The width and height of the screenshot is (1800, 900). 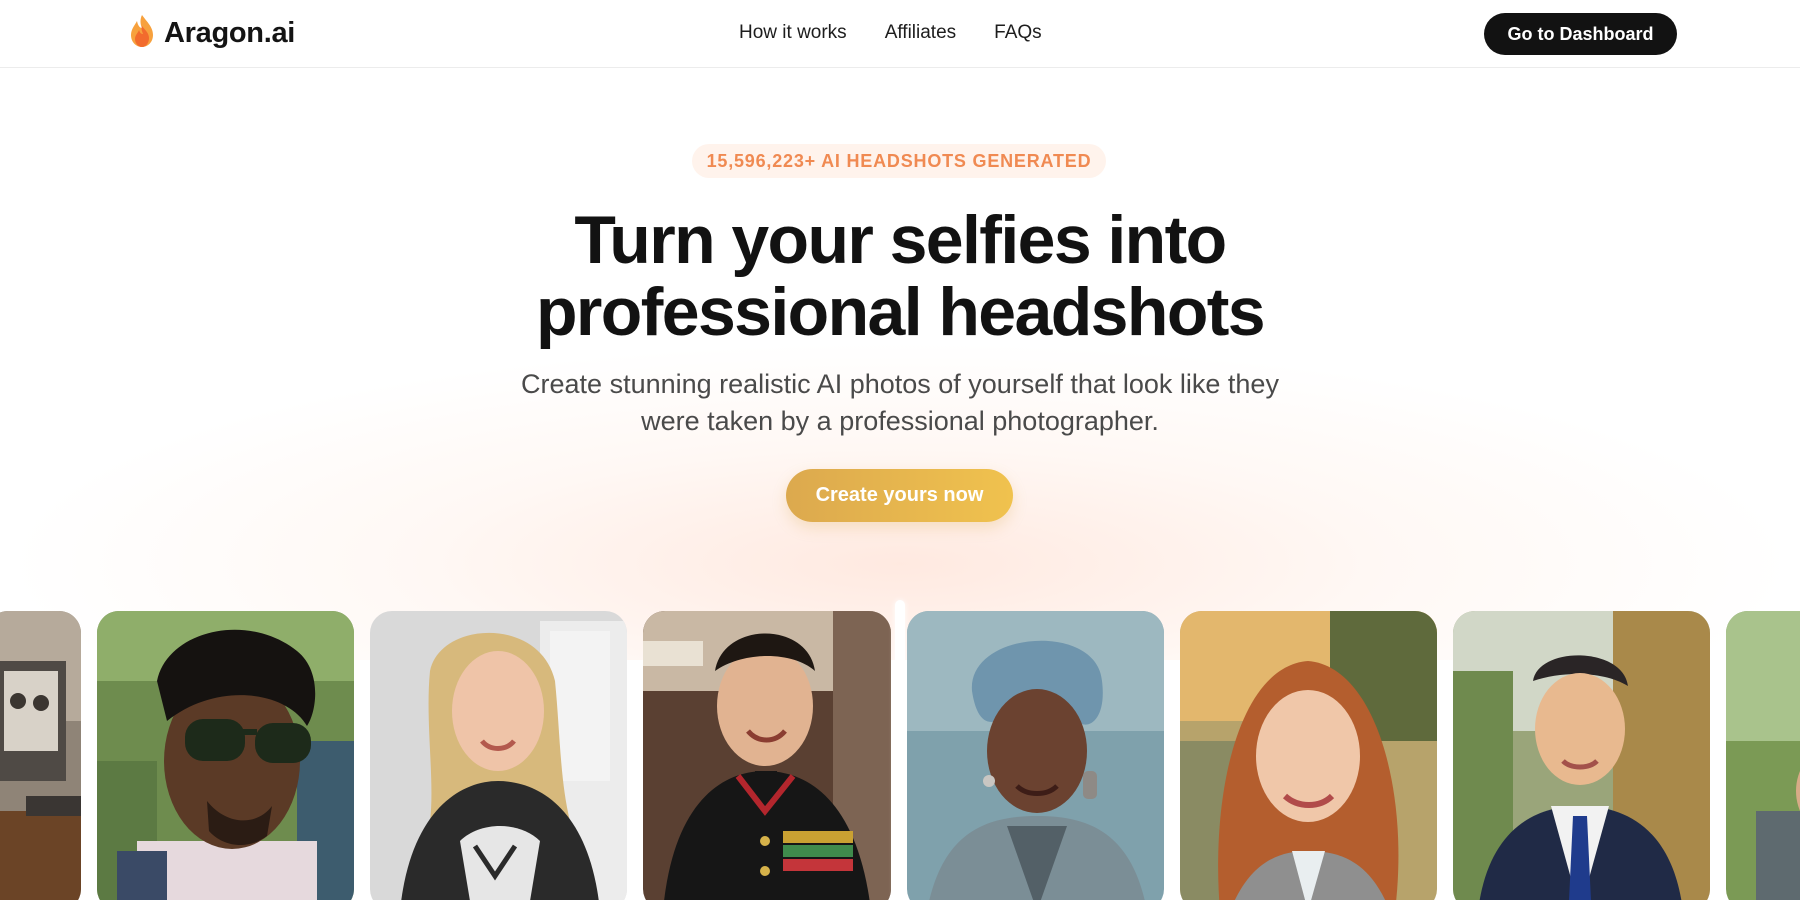 I want to click on gallery-photo-partial, so click(x=1763, y=755).